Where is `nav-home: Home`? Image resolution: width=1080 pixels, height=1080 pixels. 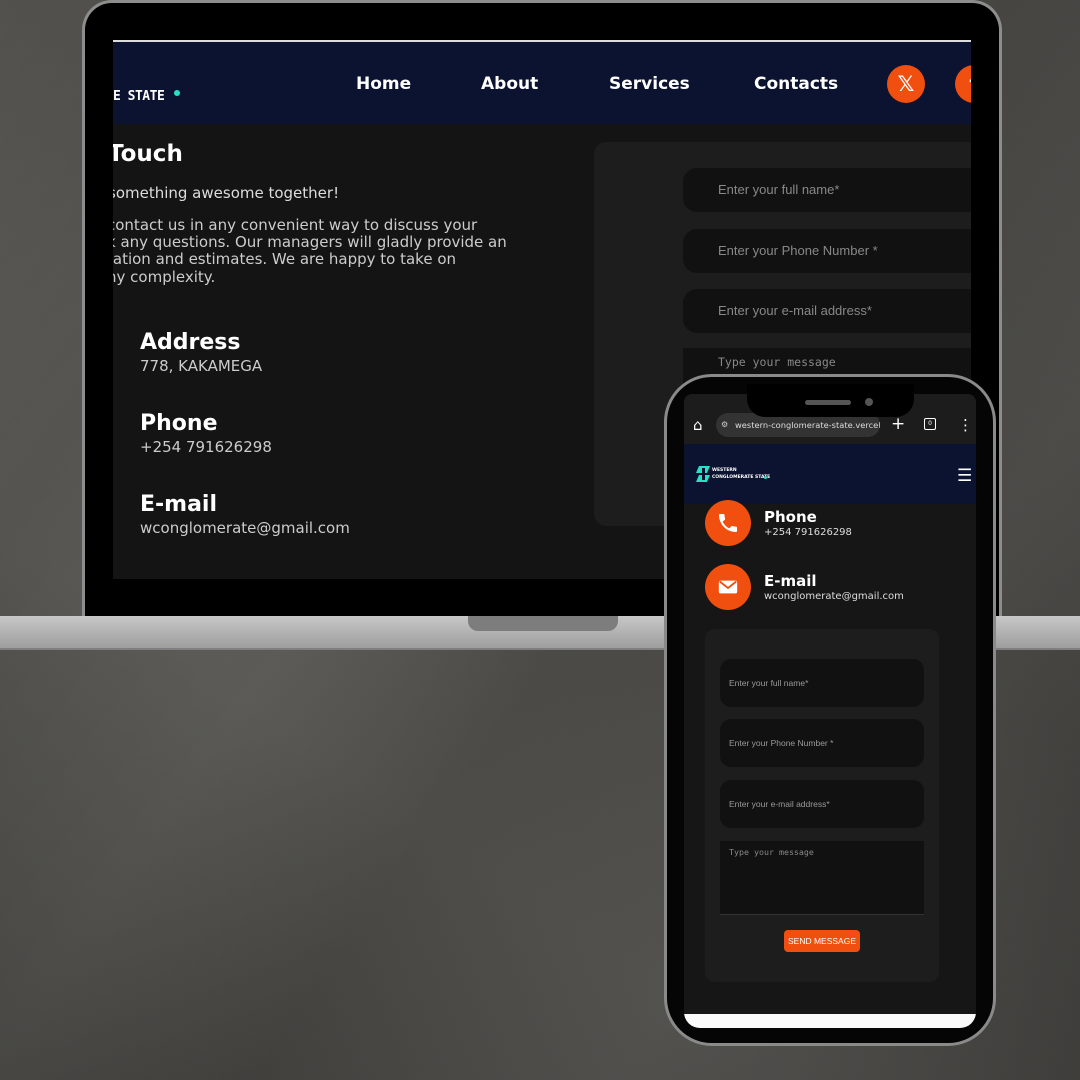
nav-home: Home is located at coordinates (383, 84).